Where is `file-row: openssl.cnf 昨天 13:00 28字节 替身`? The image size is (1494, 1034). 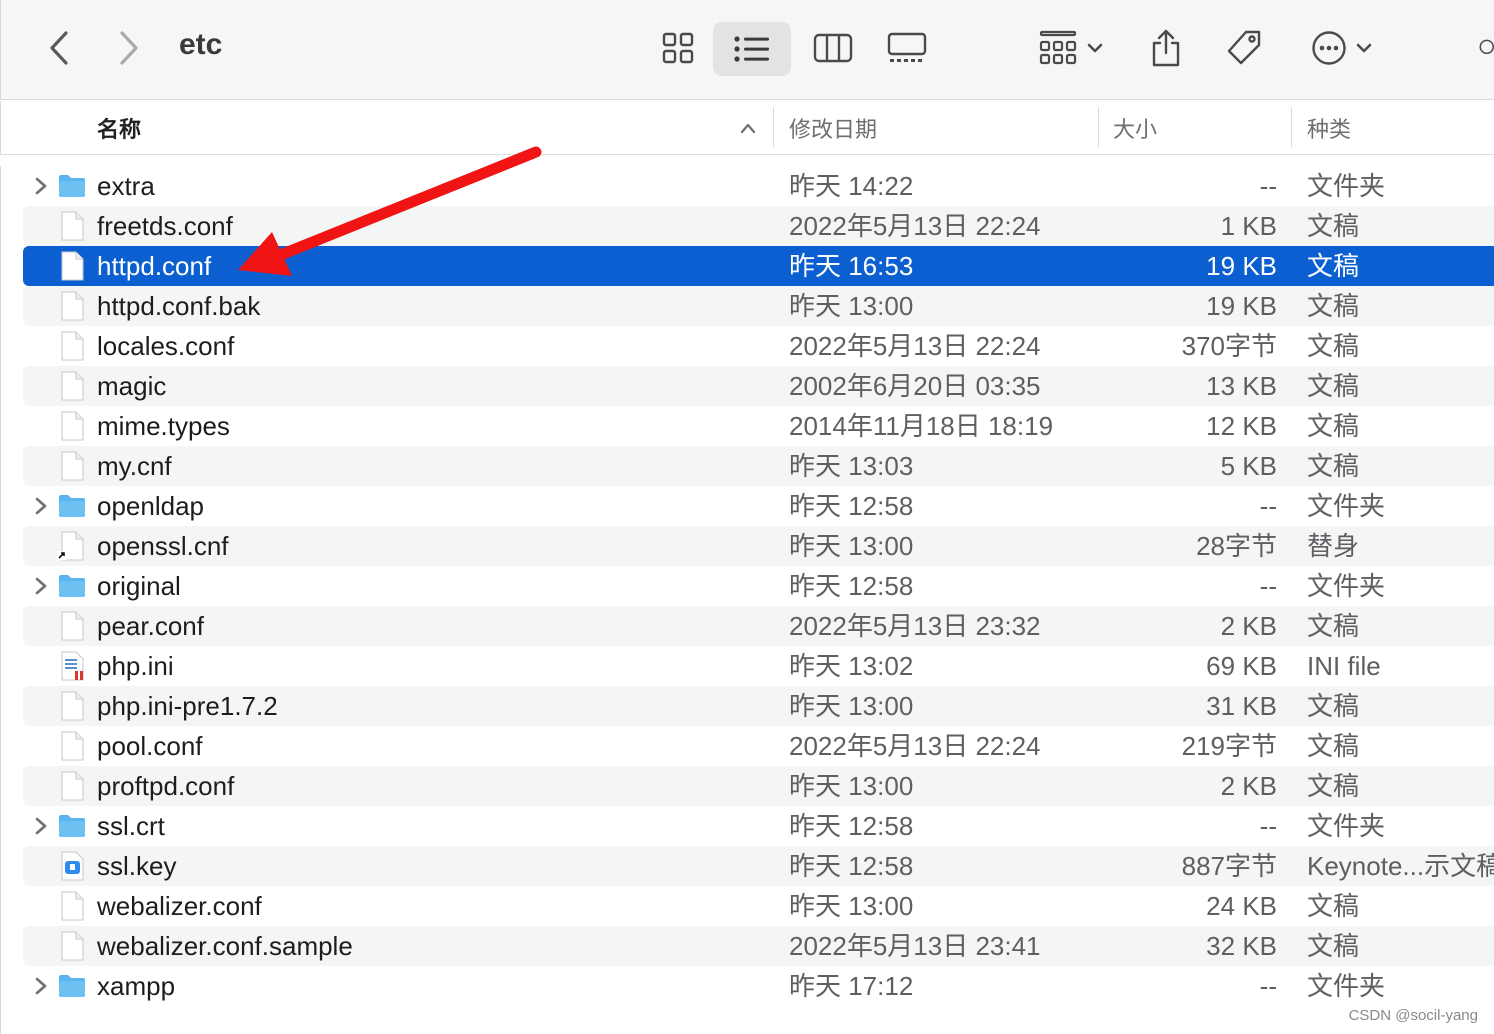
file-row: openssl.cnf 昨天 13:00 28字节 替身 is located at coordinates (758, 546).